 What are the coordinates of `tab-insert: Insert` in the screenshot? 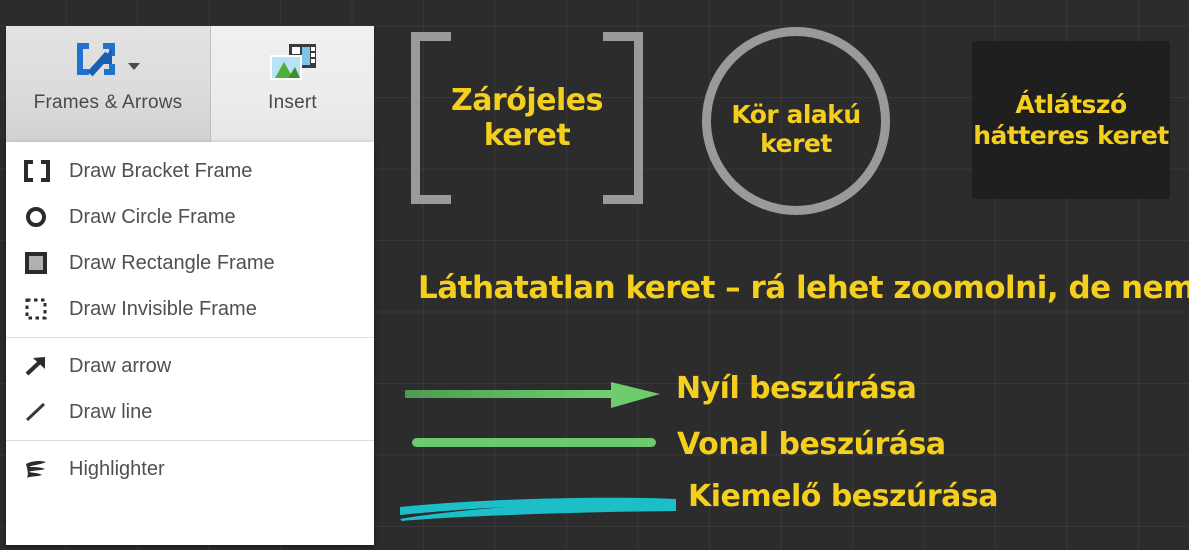 It's located at (292, 84).